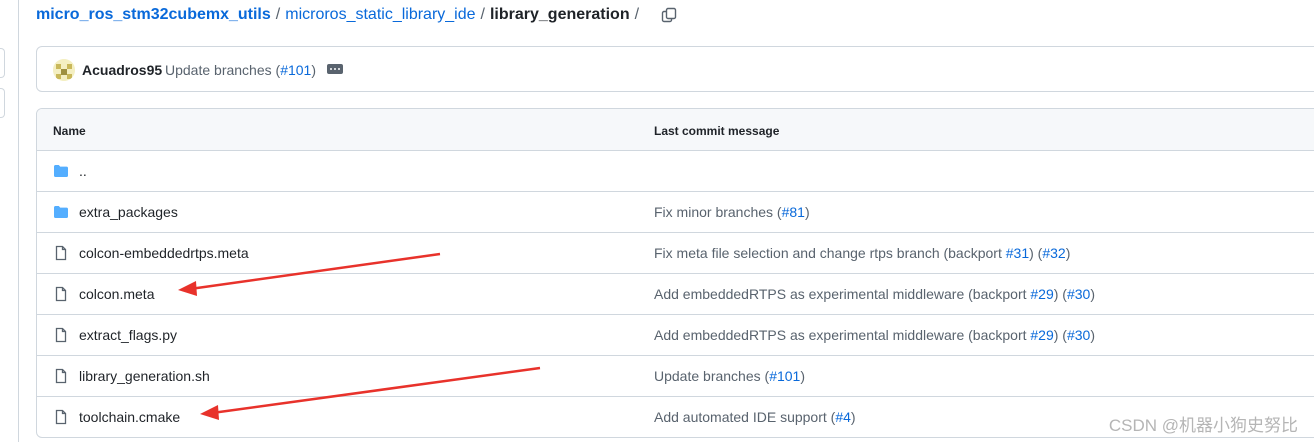 The height and width of the screenshot is (442, 1314). Describe the element at coordinates (732, 212) in the screenshot. I see `row-commit-message: Fix minor branches (#81)` at that location.